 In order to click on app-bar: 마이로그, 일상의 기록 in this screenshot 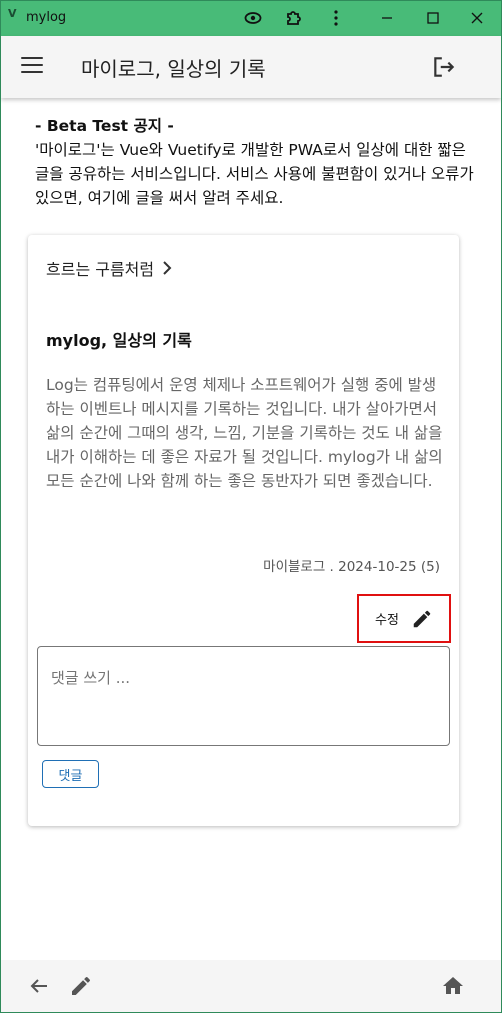, I will do `click(251, 67)`.